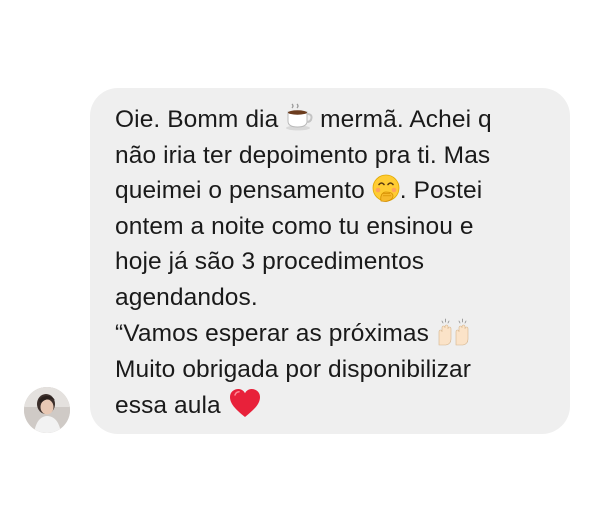  What do you see at coordinates (454, 331) in the screenshot?
I see `raising-hands-icon` at bounding box center [454, 331].